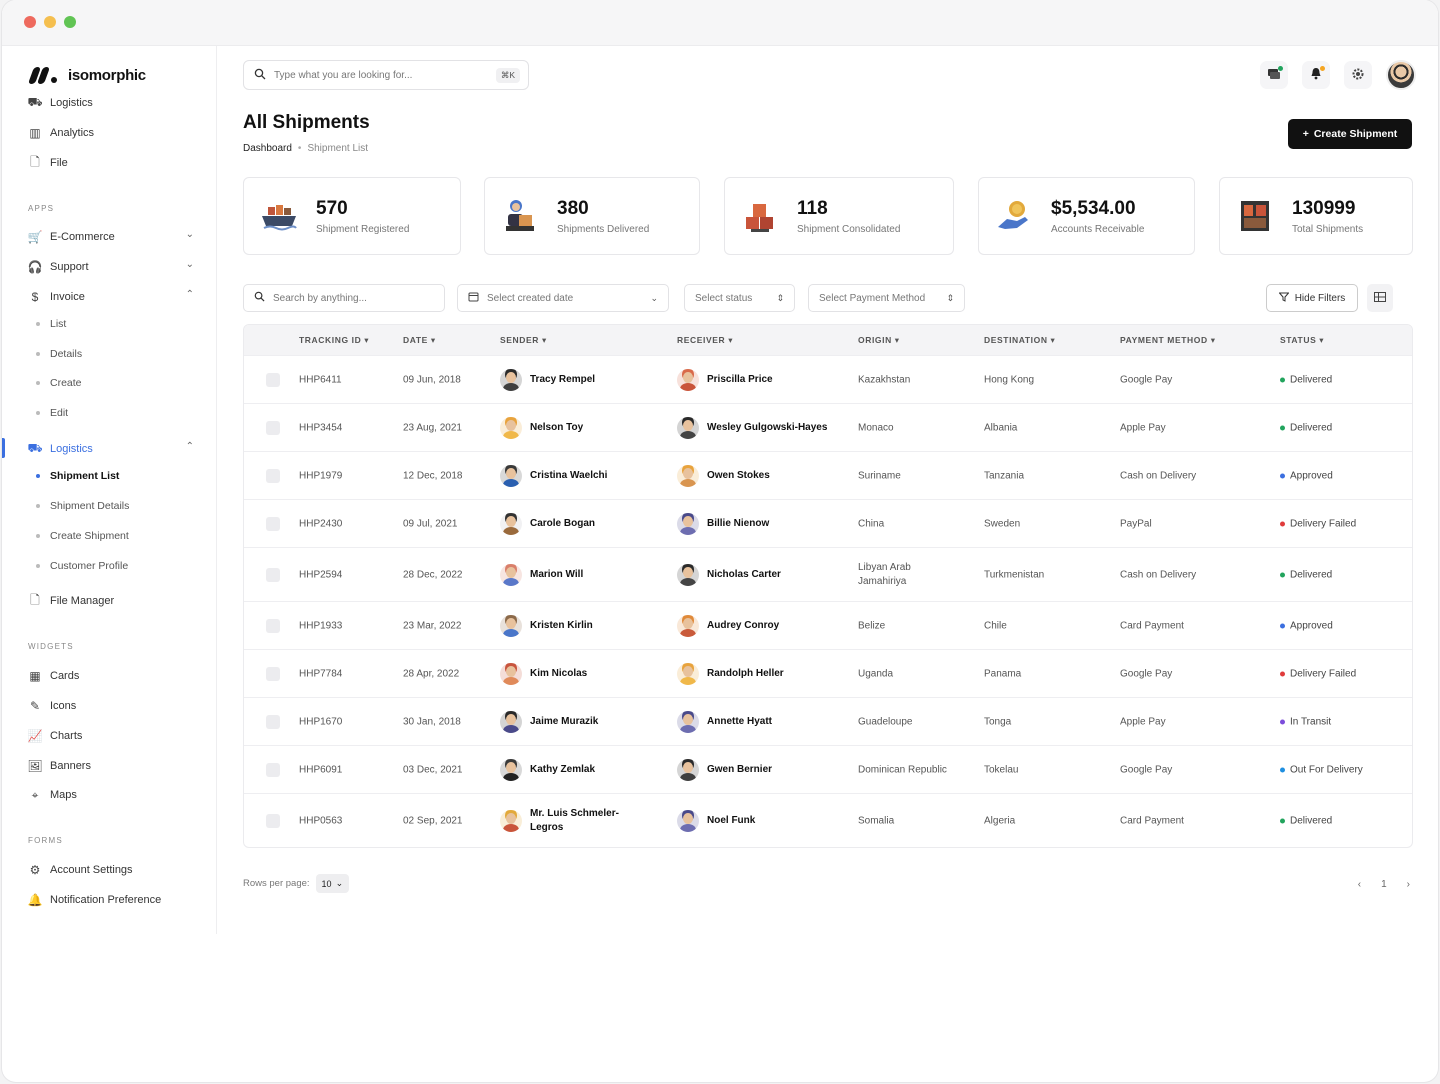 The image size is (1440, 1084). I want to click on maximize-window-button, so click(70, 22).